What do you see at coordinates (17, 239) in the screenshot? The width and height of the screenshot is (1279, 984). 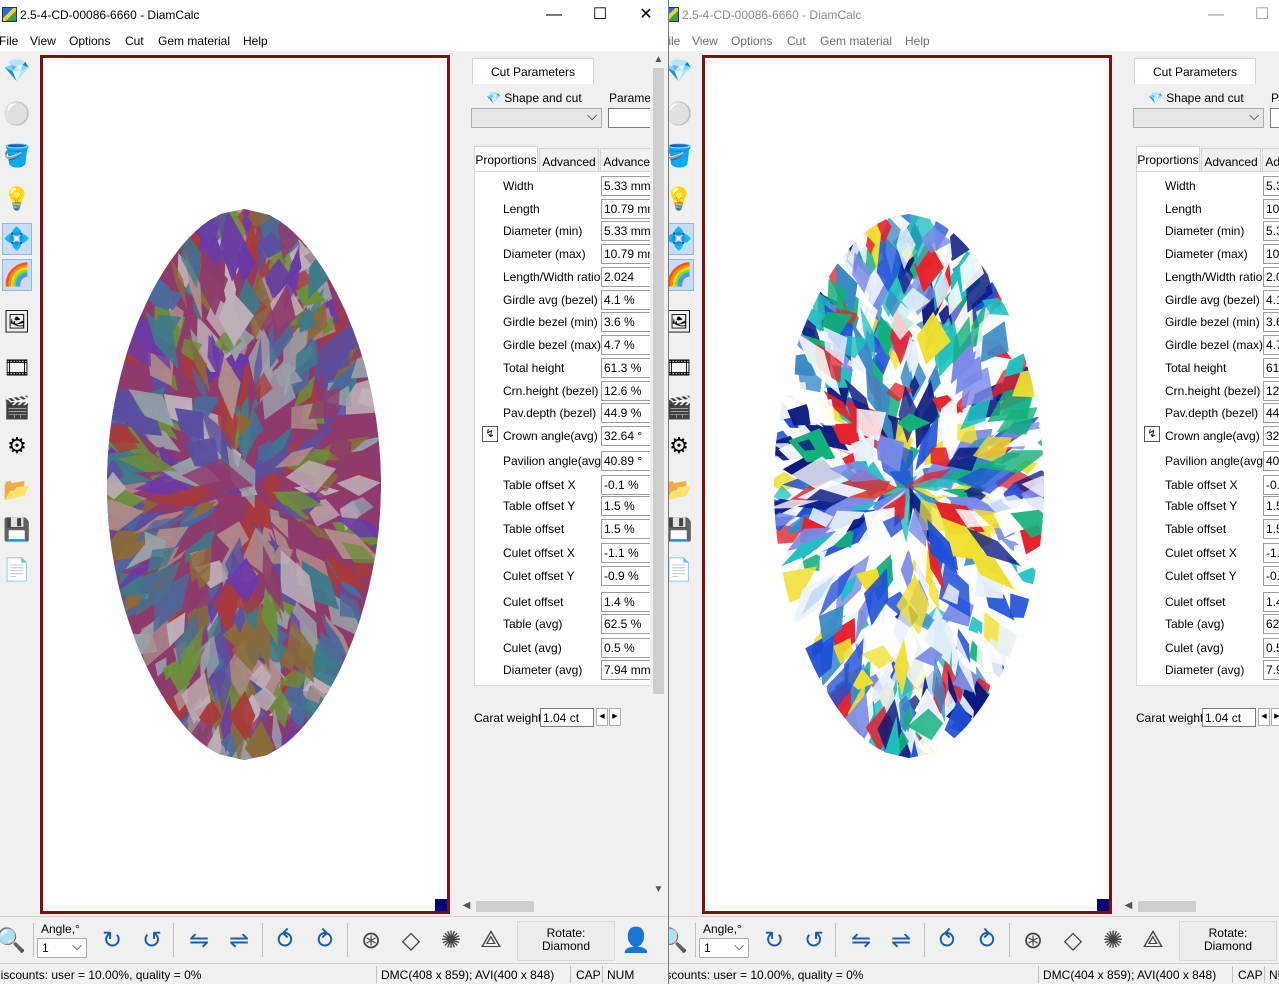 I see `render-color-icon: 💠` at bounding box center [17, 239].